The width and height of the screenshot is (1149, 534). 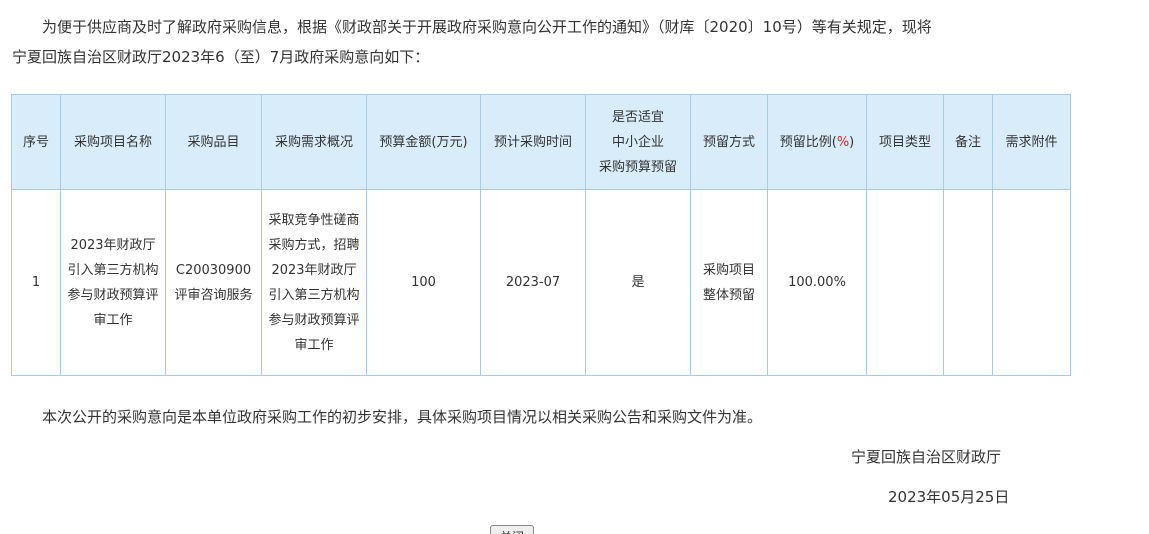 What do you see at coordinates (314, 282) in the screenshot?
I see `cell-overview: 采取竞争性磋商采购方式，招聘2023年财政厅引入第三方机构参与财政预算评审工作` at bounding box center [314, 282].